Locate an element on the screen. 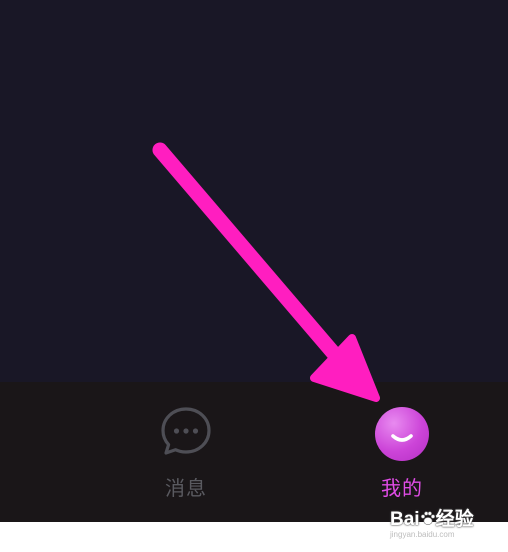 The image size is (508, 552). tab-messages-label: 消息 is located at coordinates (186, 488).